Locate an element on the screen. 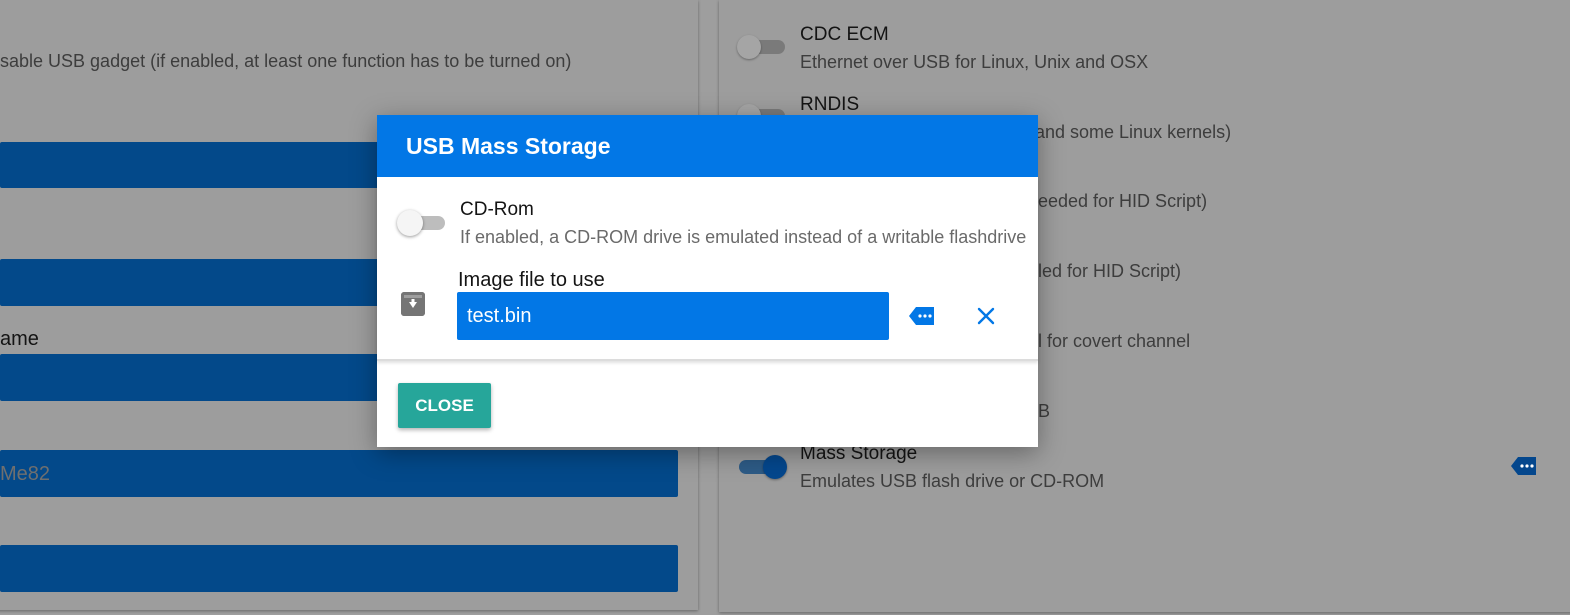  name-field-bar is located at coordinates (200, 377).